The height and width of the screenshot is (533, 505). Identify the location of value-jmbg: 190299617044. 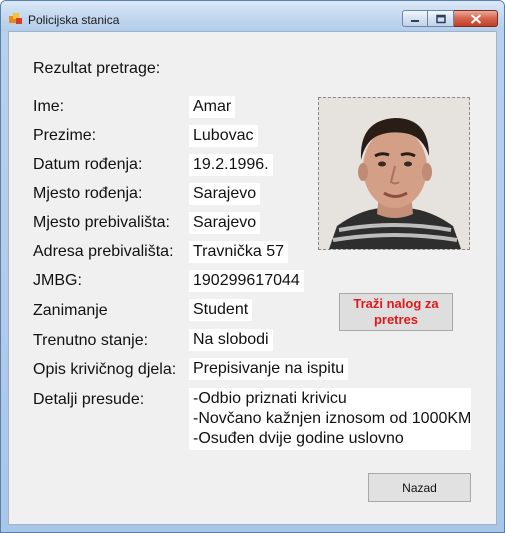
(246, 281).